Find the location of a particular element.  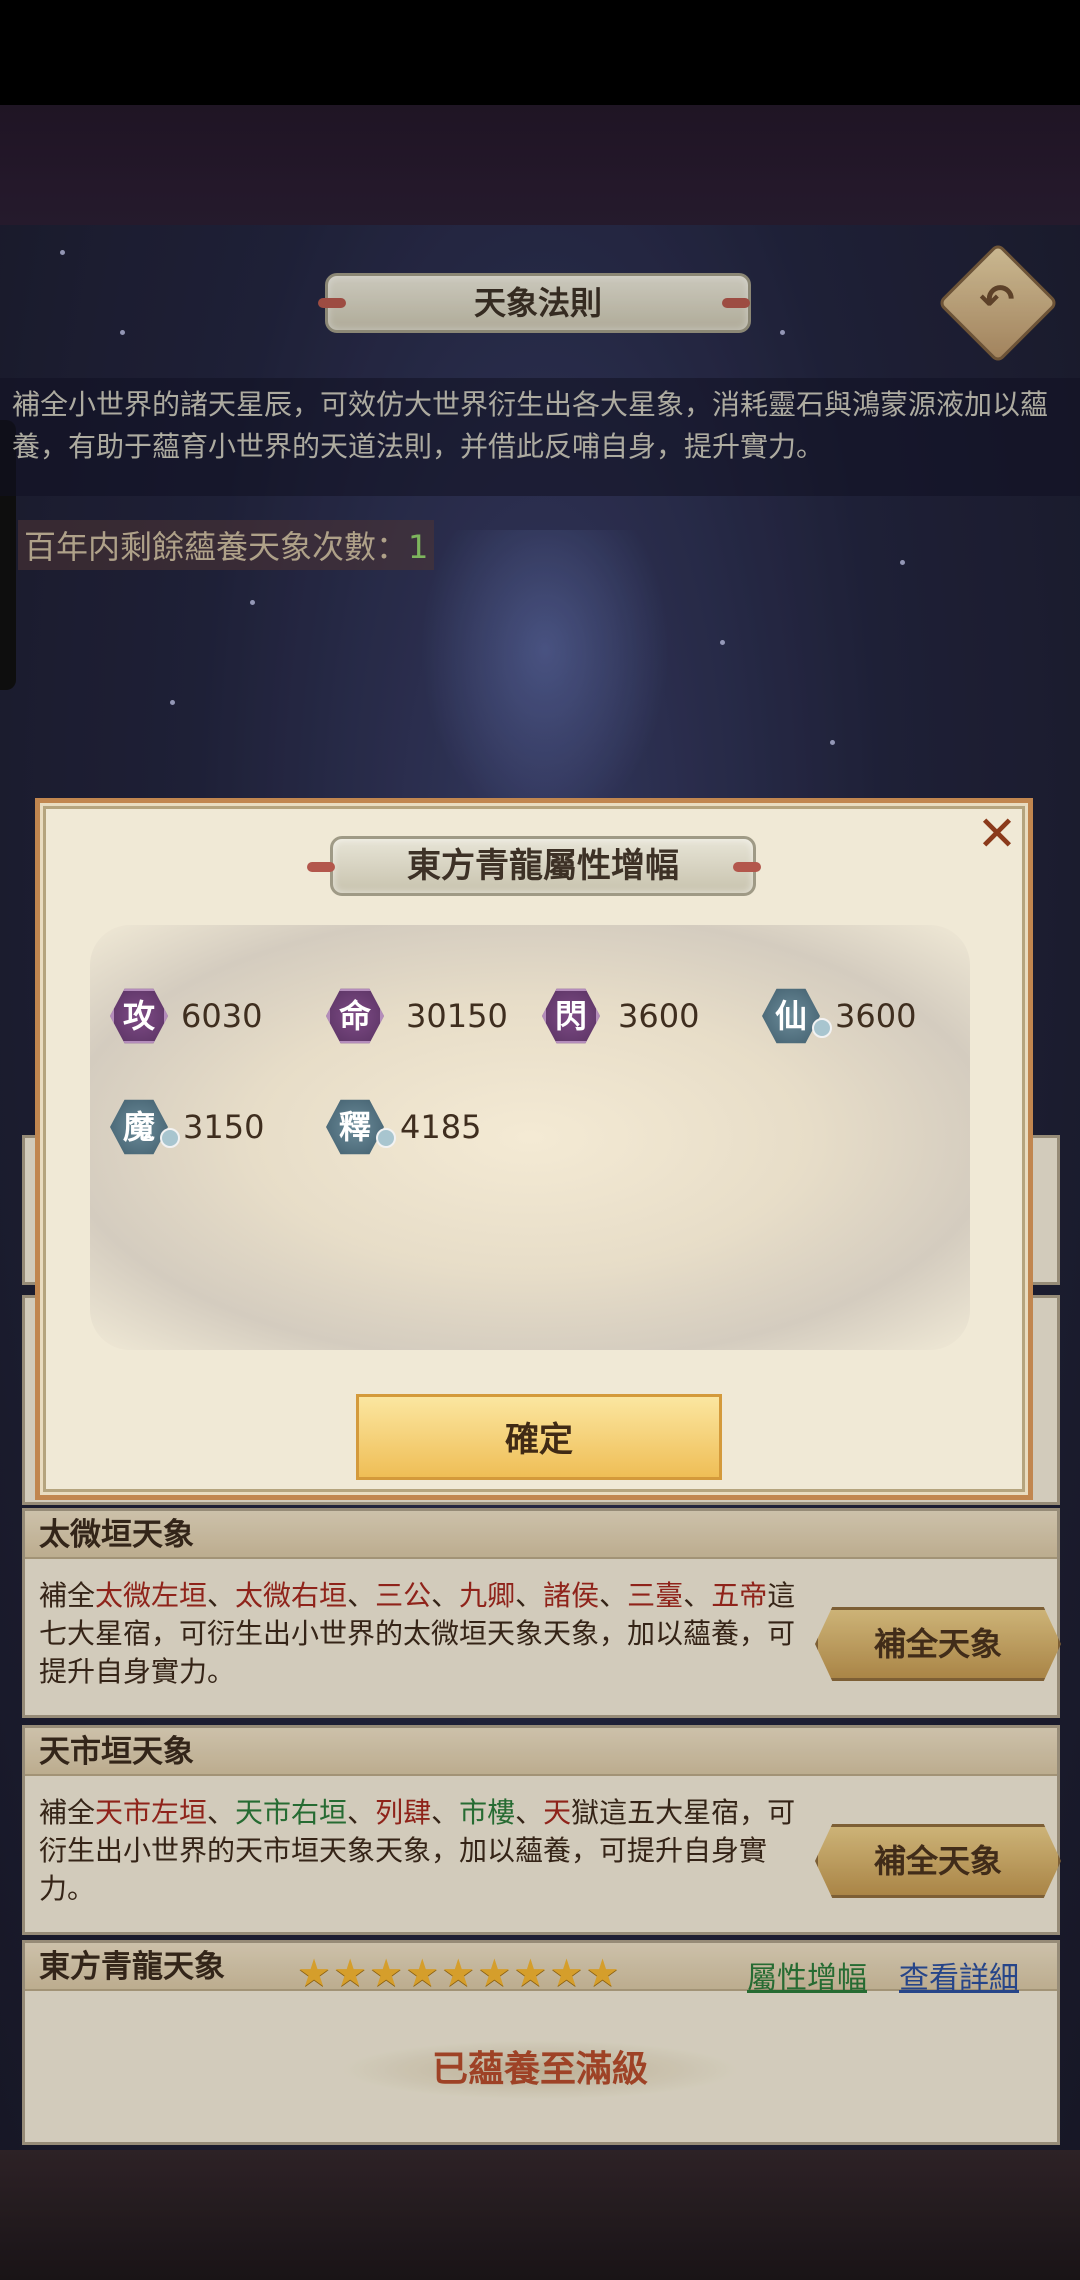

hp-value: 30150 is located at coordinates (457, 1016).